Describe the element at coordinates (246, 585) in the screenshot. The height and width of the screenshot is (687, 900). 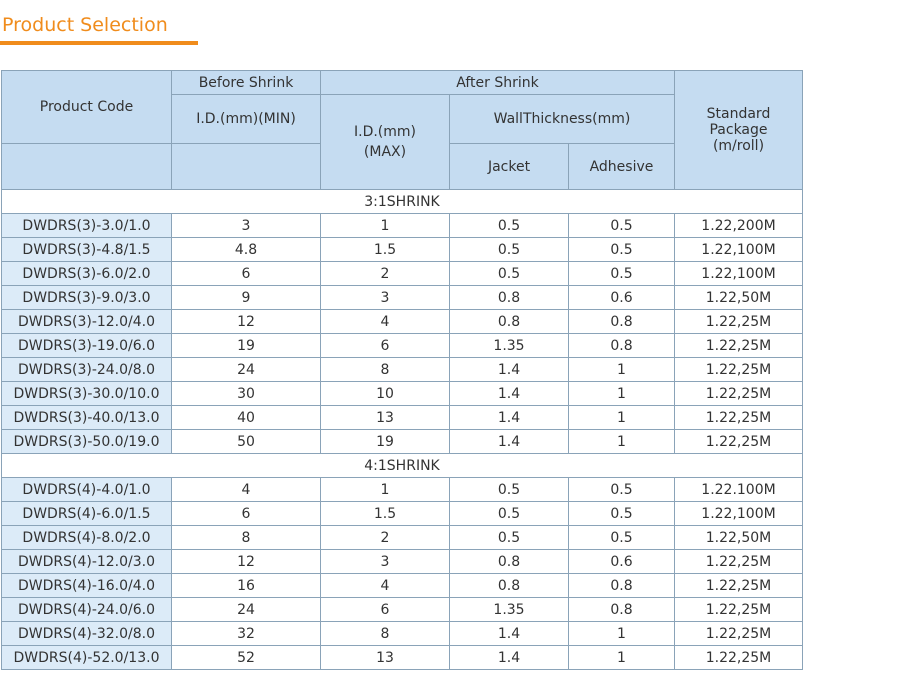
I see `id-min-cell: 16` at that location.